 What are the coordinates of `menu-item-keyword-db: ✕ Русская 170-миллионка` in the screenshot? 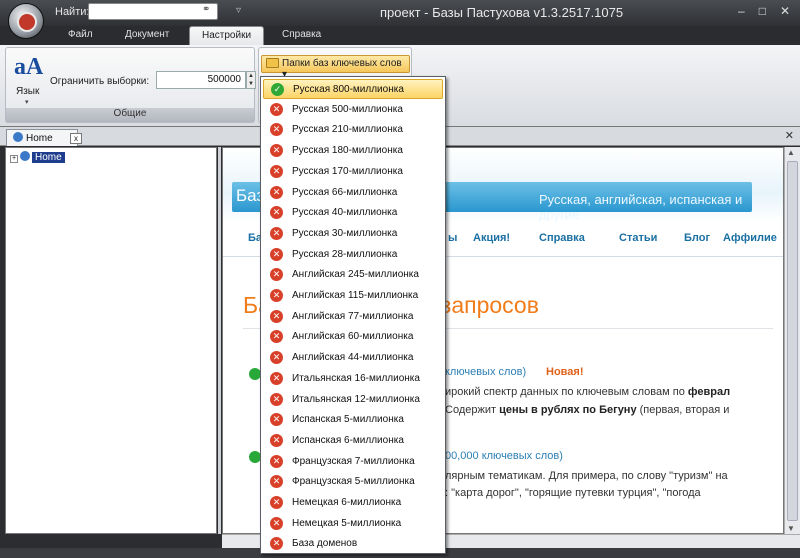 It's located at (353, 172).